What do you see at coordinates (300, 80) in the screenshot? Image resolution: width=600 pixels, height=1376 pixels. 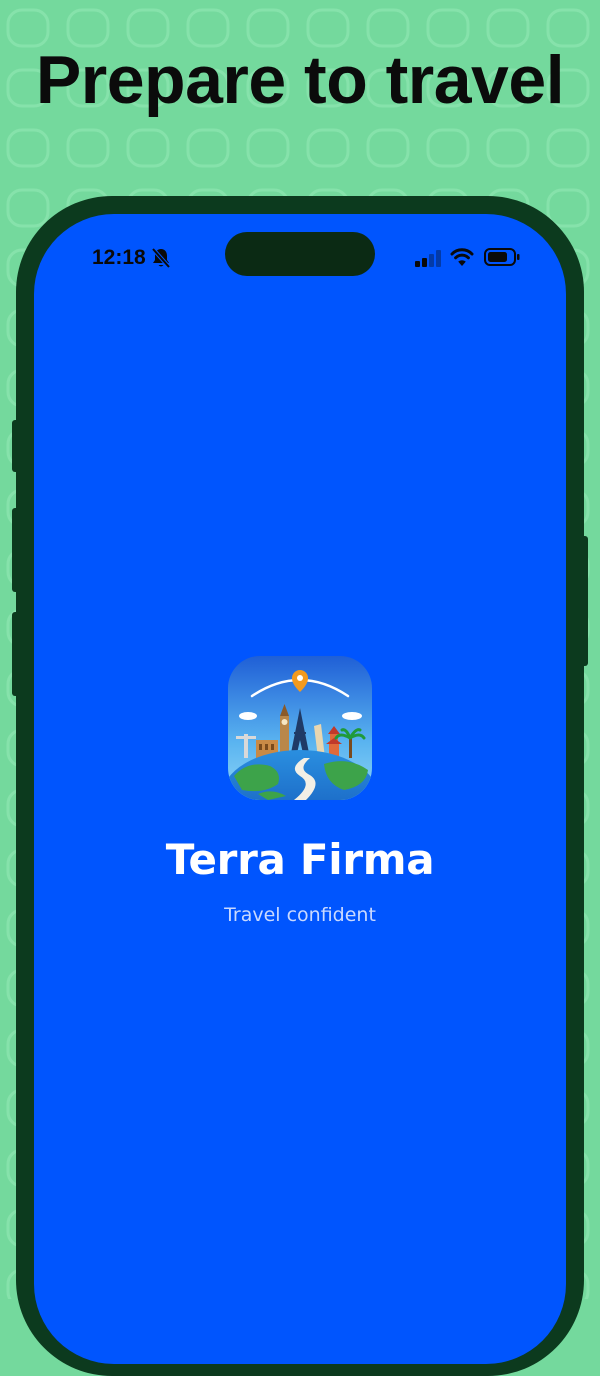 I see `page-headline: Prepare to travel` at bounding box center [300, 80].